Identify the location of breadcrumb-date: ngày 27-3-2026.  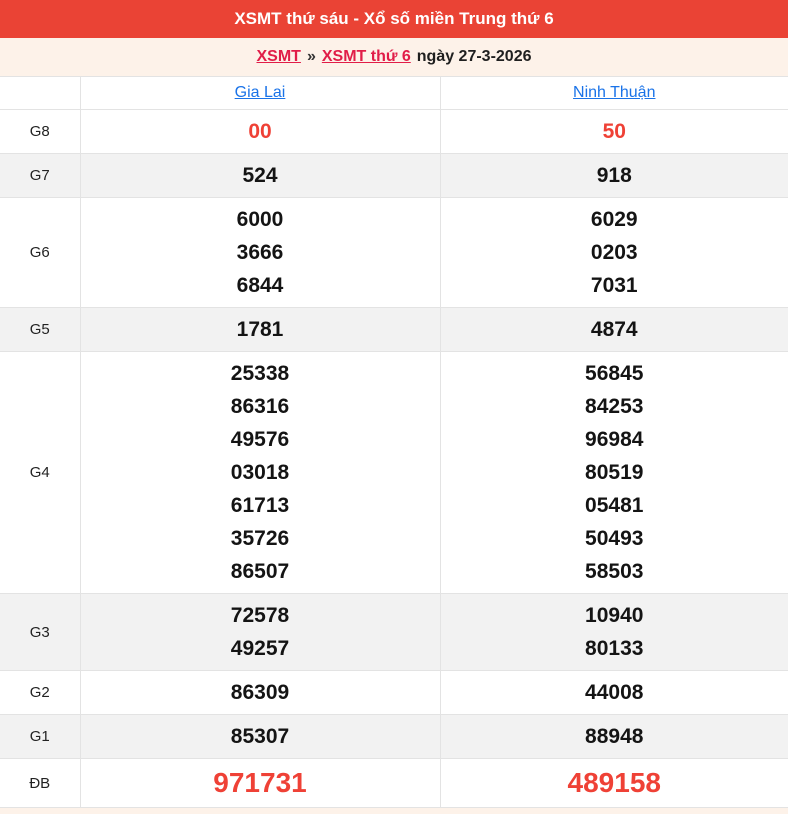
(474, 56).